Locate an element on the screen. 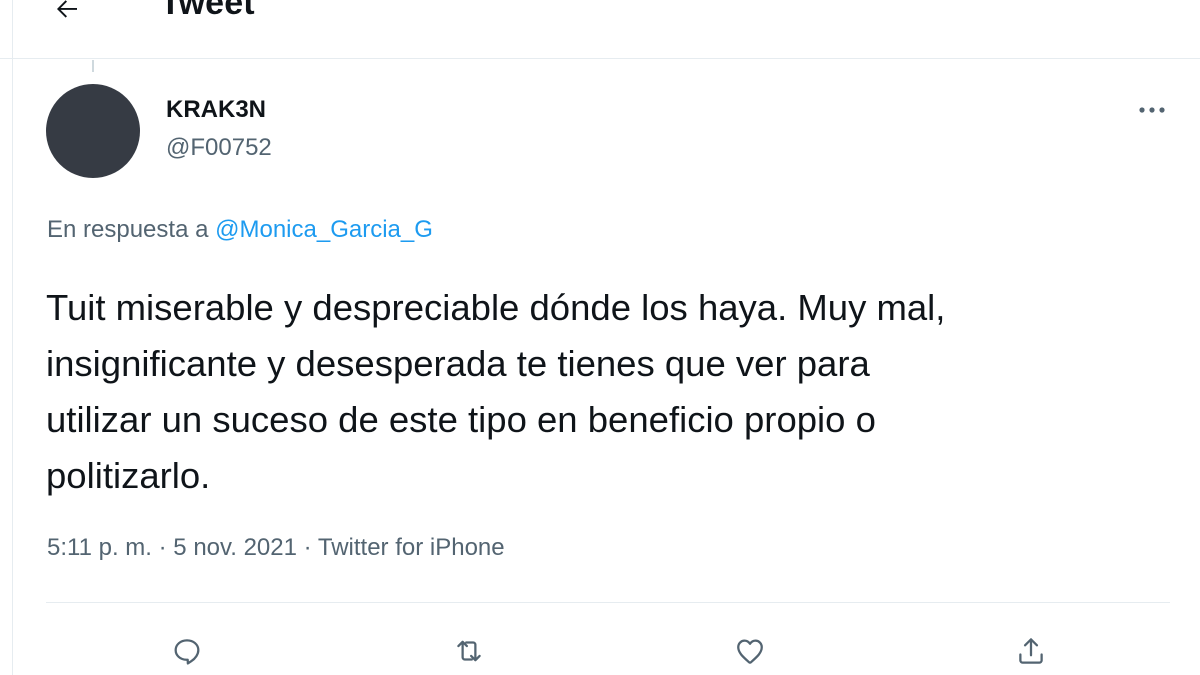 The height and width of the screenshot is (675, 1200). back-button is located at coordinates (67, 16).